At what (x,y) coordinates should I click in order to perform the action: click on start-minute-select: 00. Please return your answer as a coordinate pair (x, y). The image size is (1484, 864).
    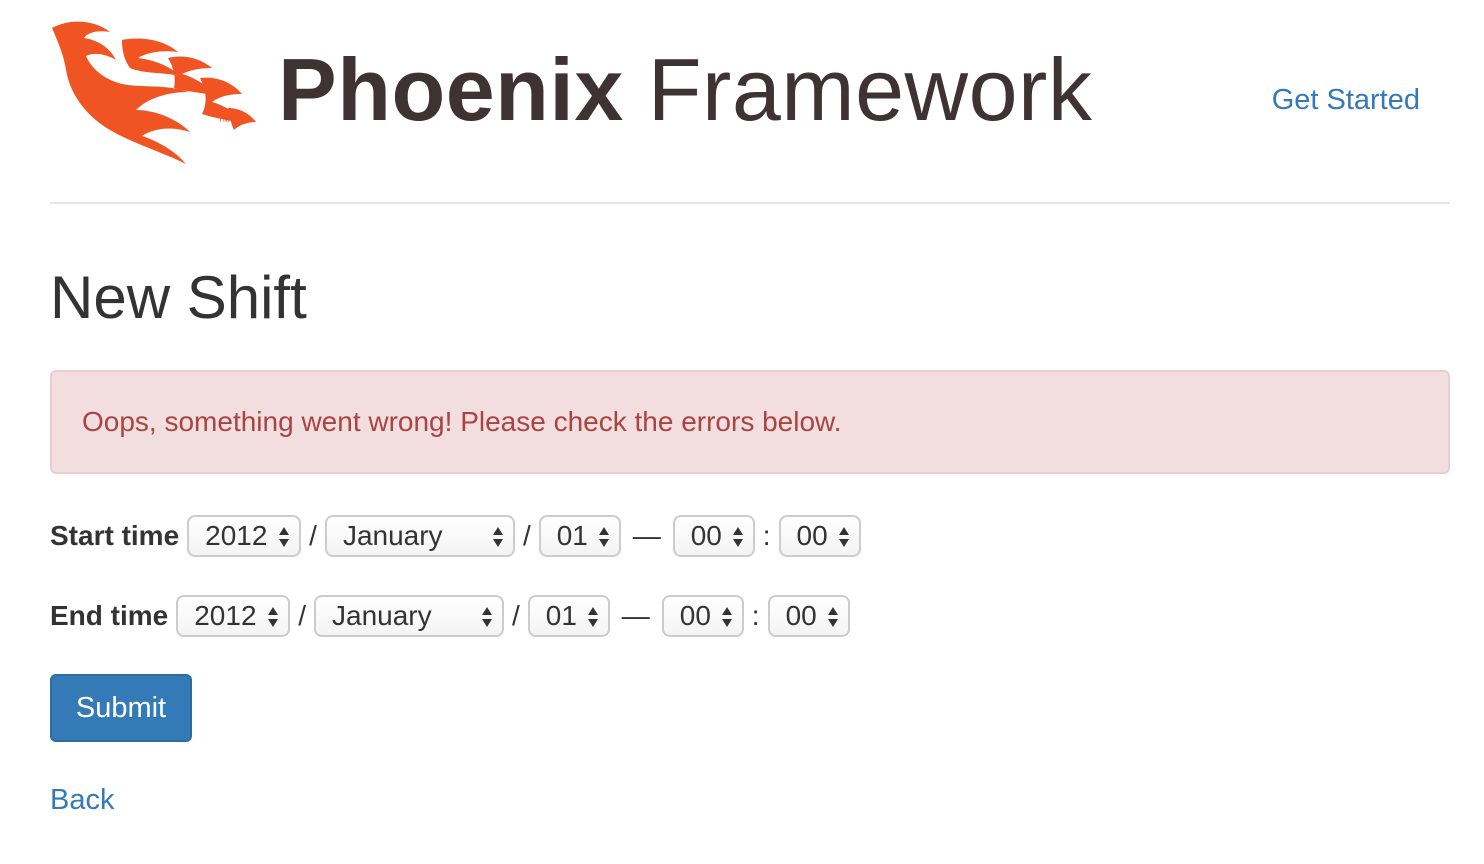
    Looking at the image, I should click on (819, 536).